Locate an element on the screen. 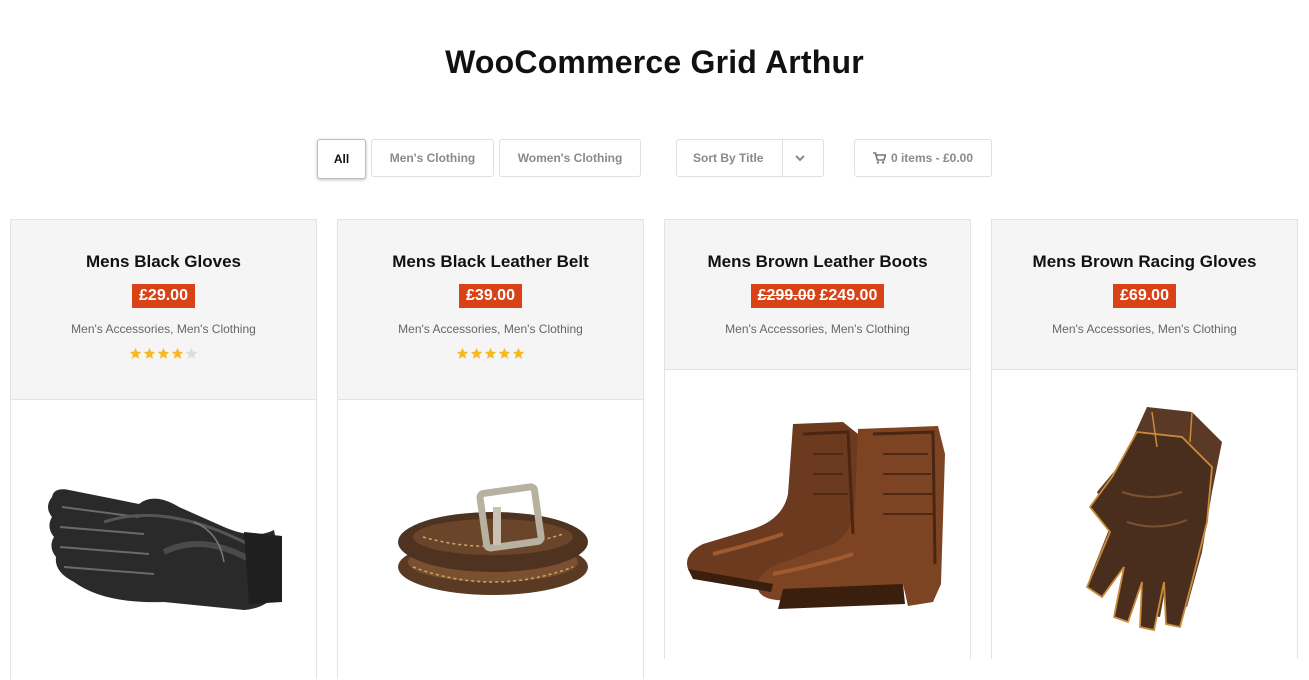  leather-belt-image is located at coordinates (493, 539).